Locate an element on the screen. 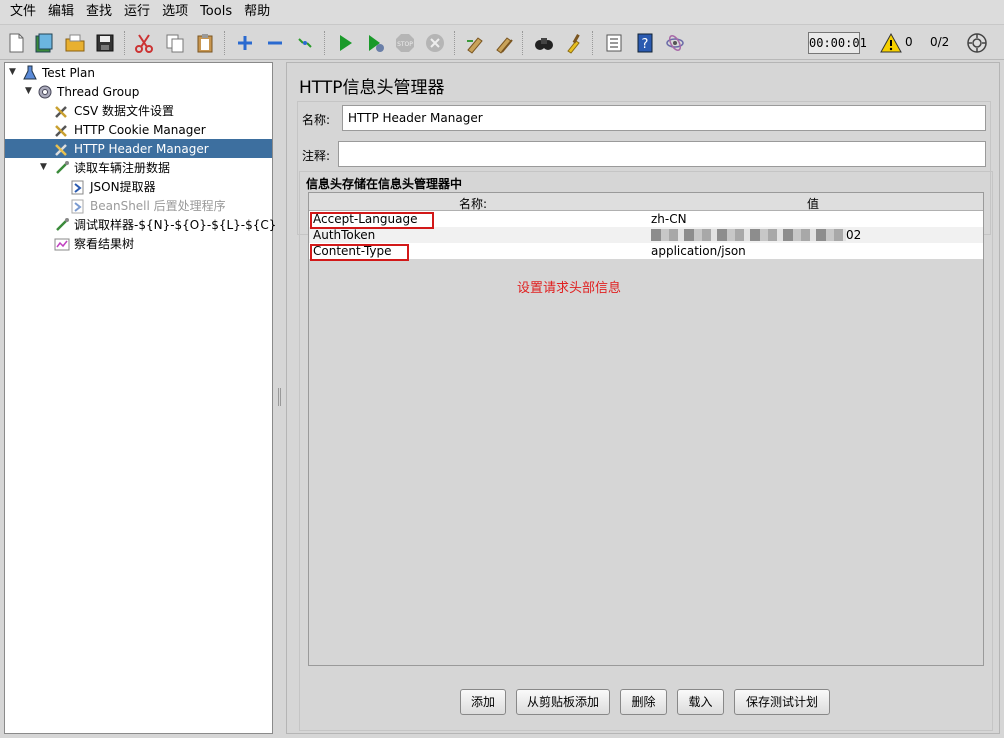  tree-node-cookie-manager: HTTP Cookie Manager is located at coordinates (129, 129).